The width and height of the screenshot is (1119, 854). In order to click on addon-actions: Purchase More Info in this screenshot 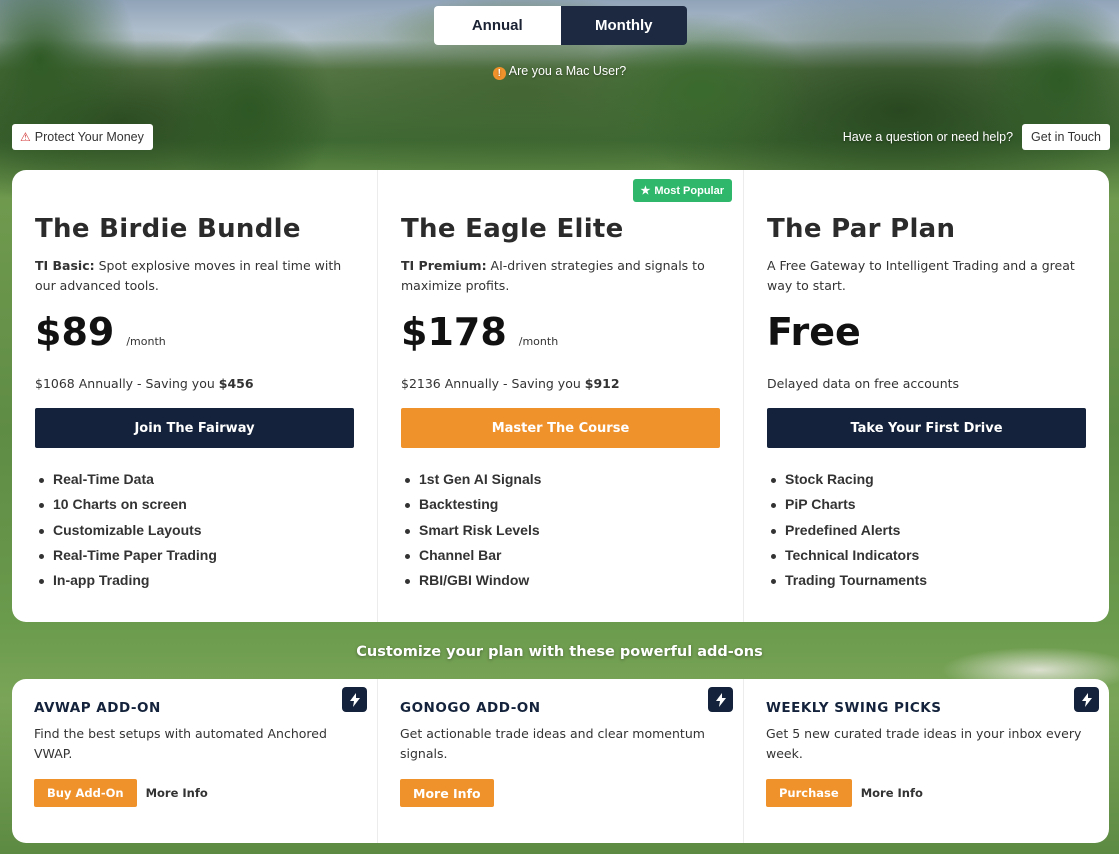, I will do `click(926, 793)`.